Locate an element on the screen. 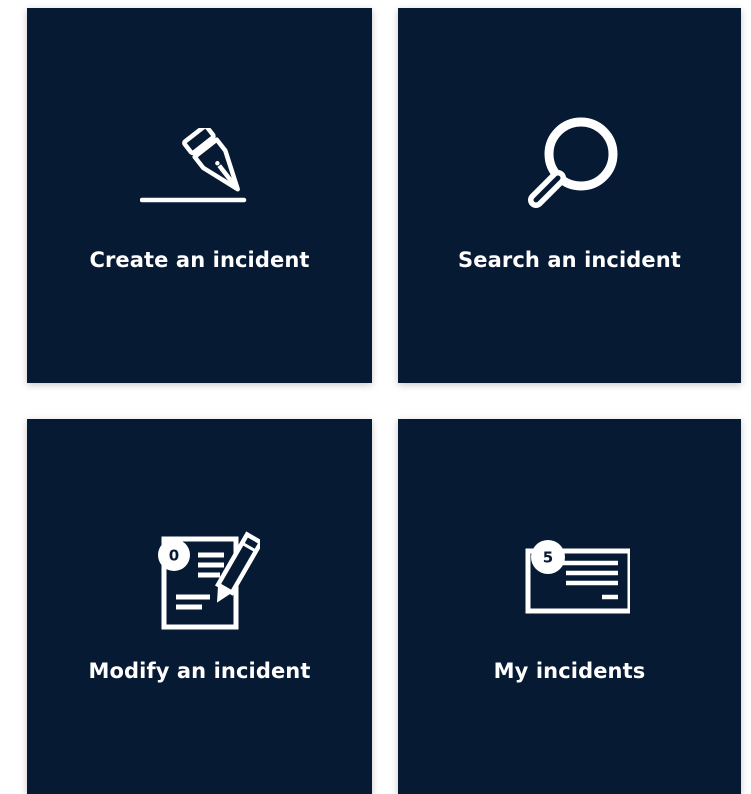  ticket-list-icon: 5 is located at coordinates (577, 577).